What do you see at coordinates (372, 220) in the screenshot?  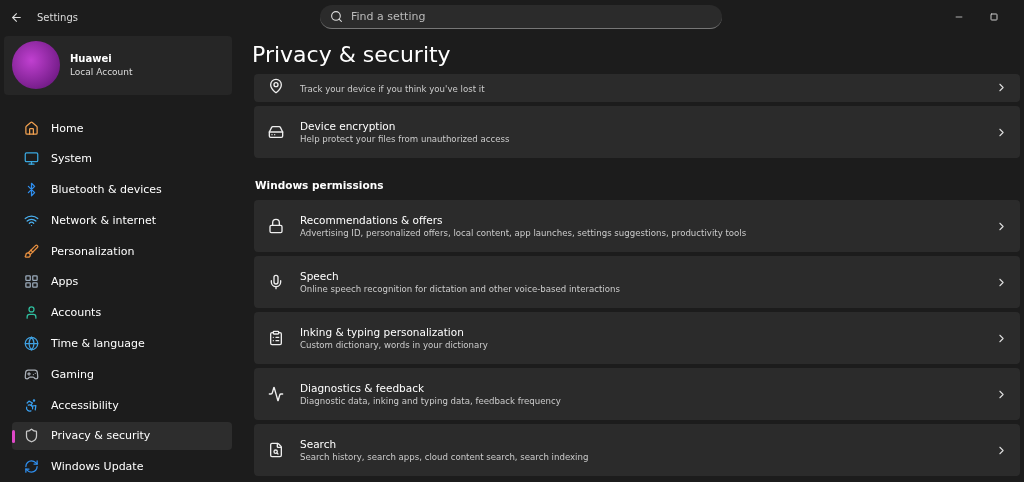 I see `setting-title: Recommendations & offers` at bounding box center [372, 220].